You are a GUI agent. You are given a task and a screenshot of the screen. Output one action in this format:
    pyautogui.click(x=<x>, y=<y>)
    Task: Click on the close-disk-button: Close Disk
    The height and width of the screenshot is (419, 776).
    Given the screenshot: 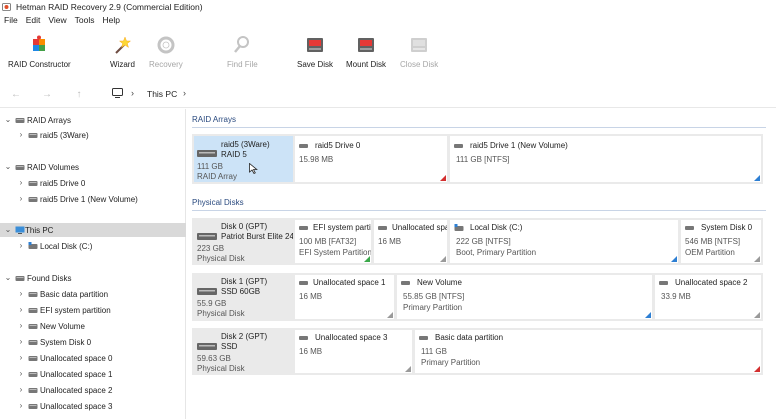 What is the action you would take?
    pyautogui.click(x=419, y=51)
    